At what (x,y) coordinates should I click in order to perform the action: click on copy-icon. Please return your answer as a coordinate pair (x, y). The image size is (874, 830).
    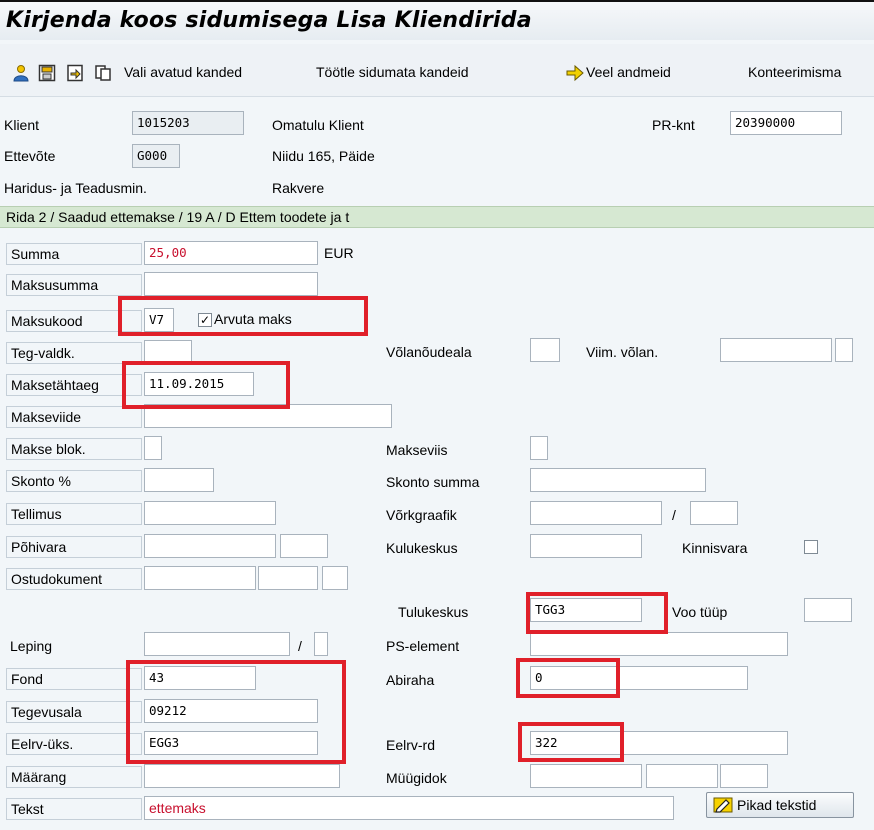
    Looking at the image, I should click on (103, 73).